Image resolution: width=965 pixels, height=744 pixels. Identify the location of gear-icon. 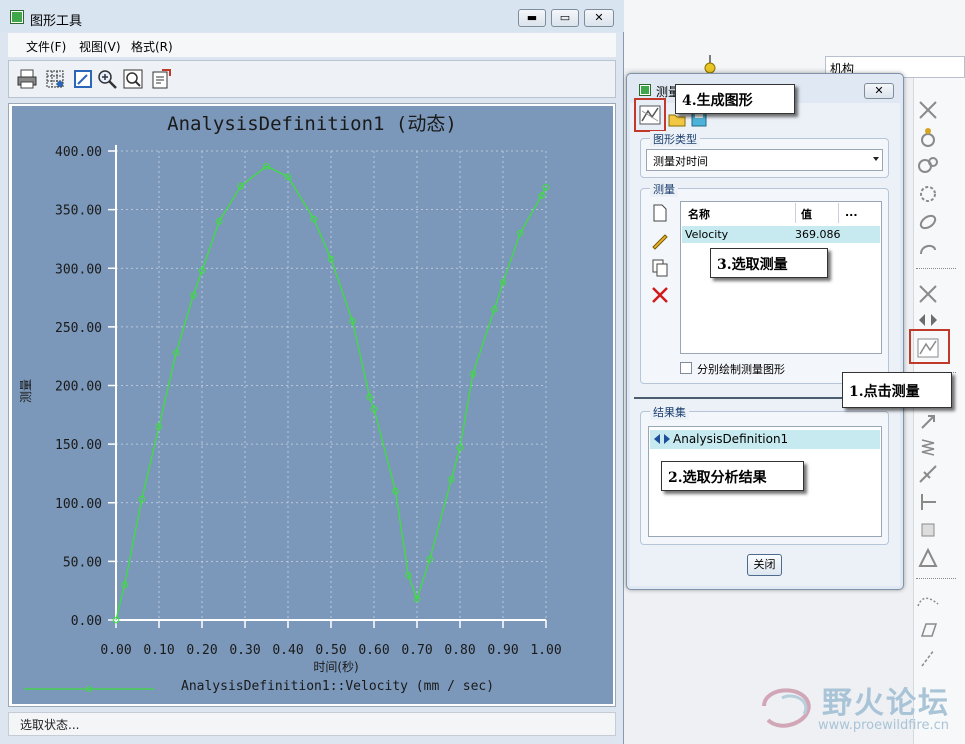
(928, 166).